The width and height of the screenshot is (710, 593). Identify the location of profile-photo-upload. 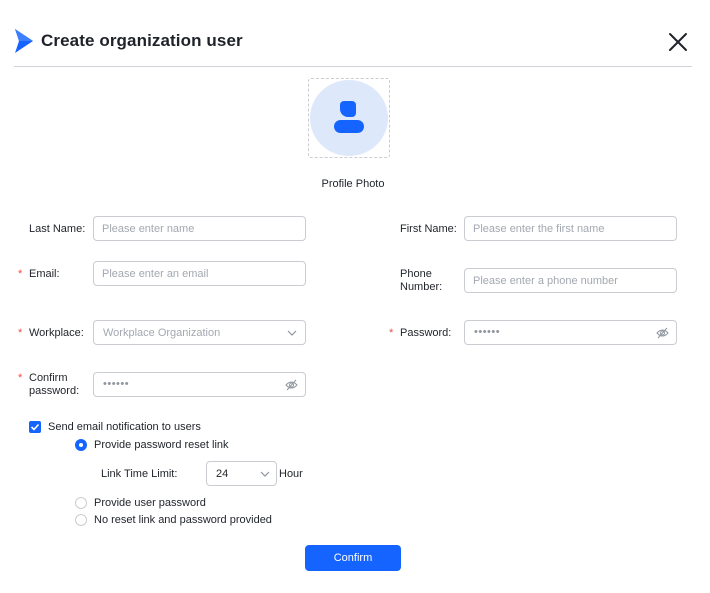
(349, 118).